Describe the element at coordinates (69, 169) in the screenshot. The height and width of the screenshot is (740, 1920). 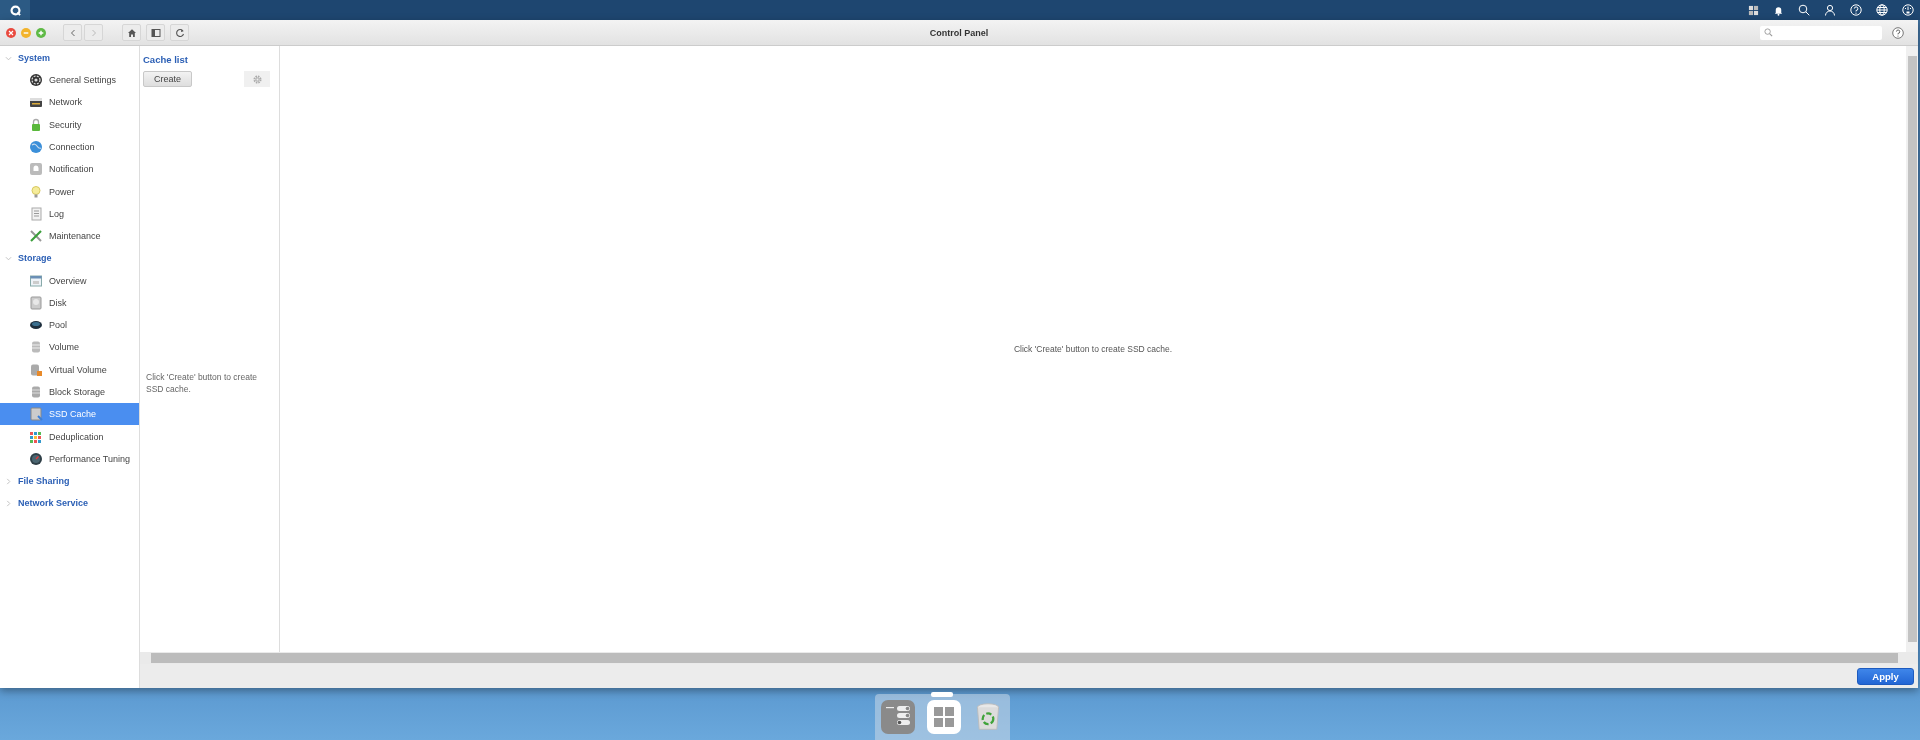
I see `sidebar-item: Notification` at that location.